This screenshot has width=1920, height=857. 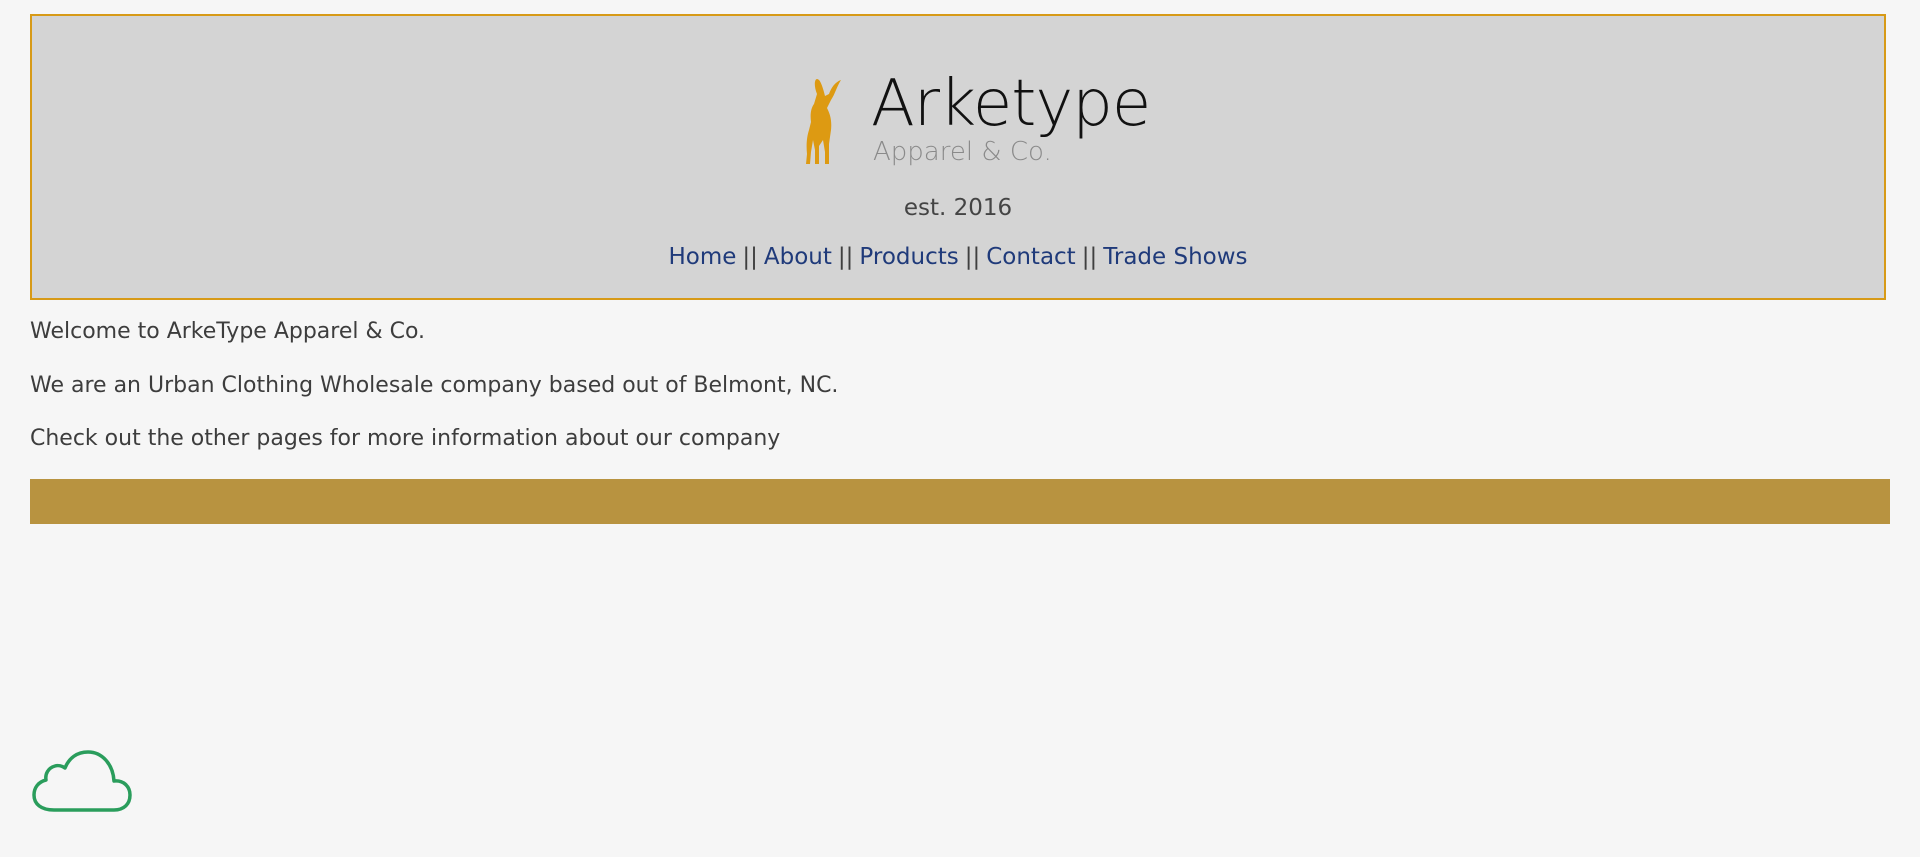 What do you see at coordinates (958, 208) in the screenshot?
I see `established-year: est. 2016` at bounding box center [958, 208].